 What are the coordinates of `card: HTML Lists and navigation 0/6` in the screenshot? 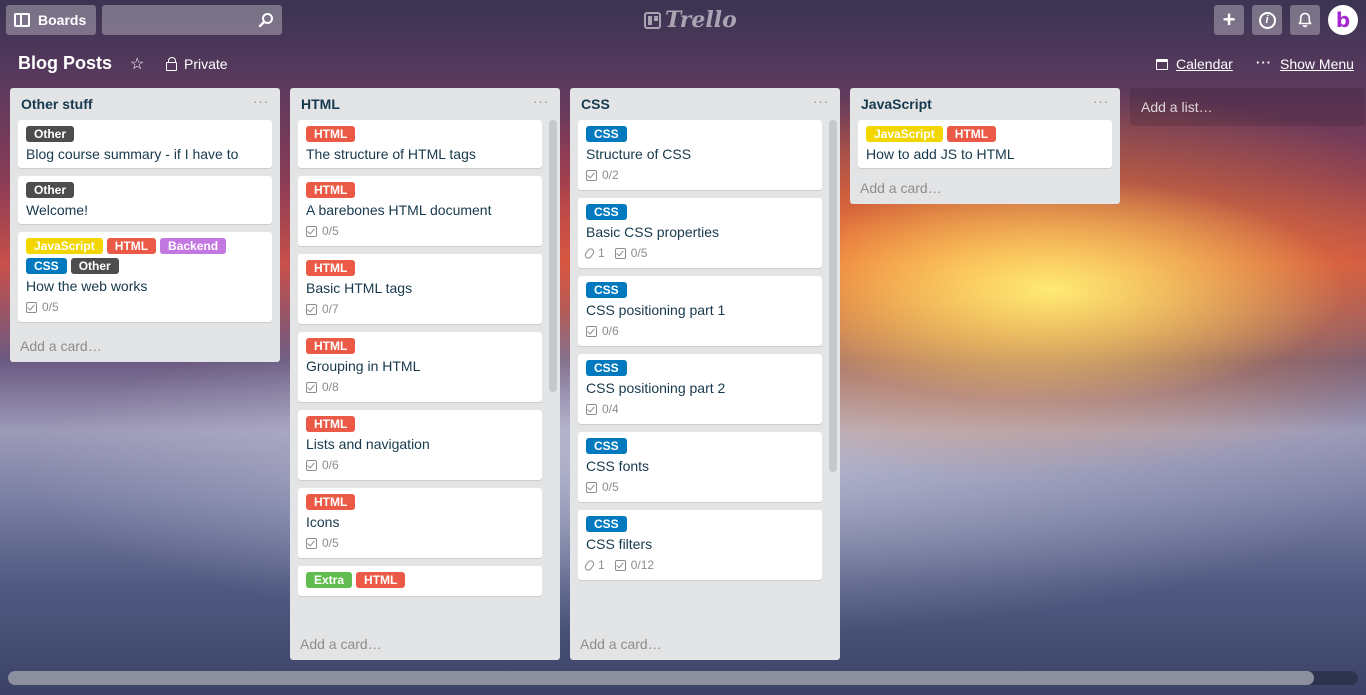 It's located at (420, 445).